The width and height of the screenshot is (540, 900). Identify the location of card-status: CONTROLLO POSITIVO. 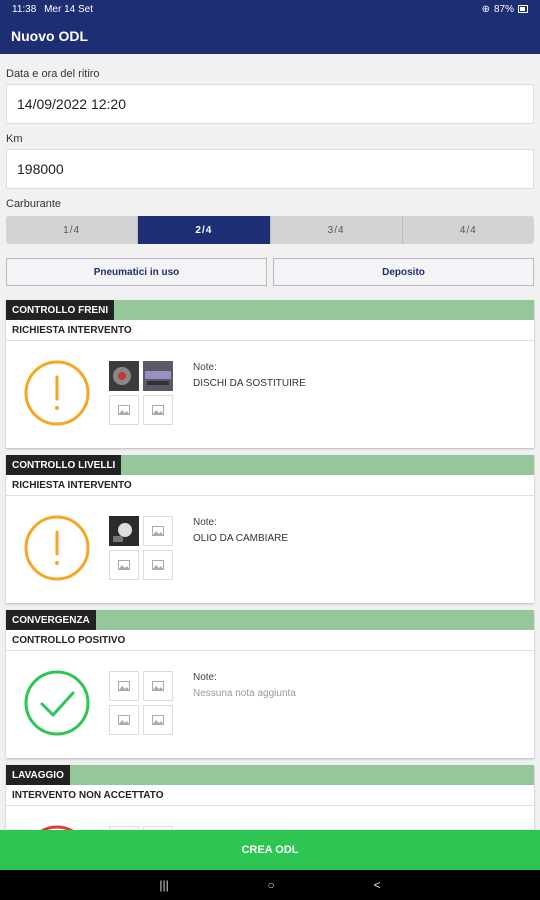
(270, 640).